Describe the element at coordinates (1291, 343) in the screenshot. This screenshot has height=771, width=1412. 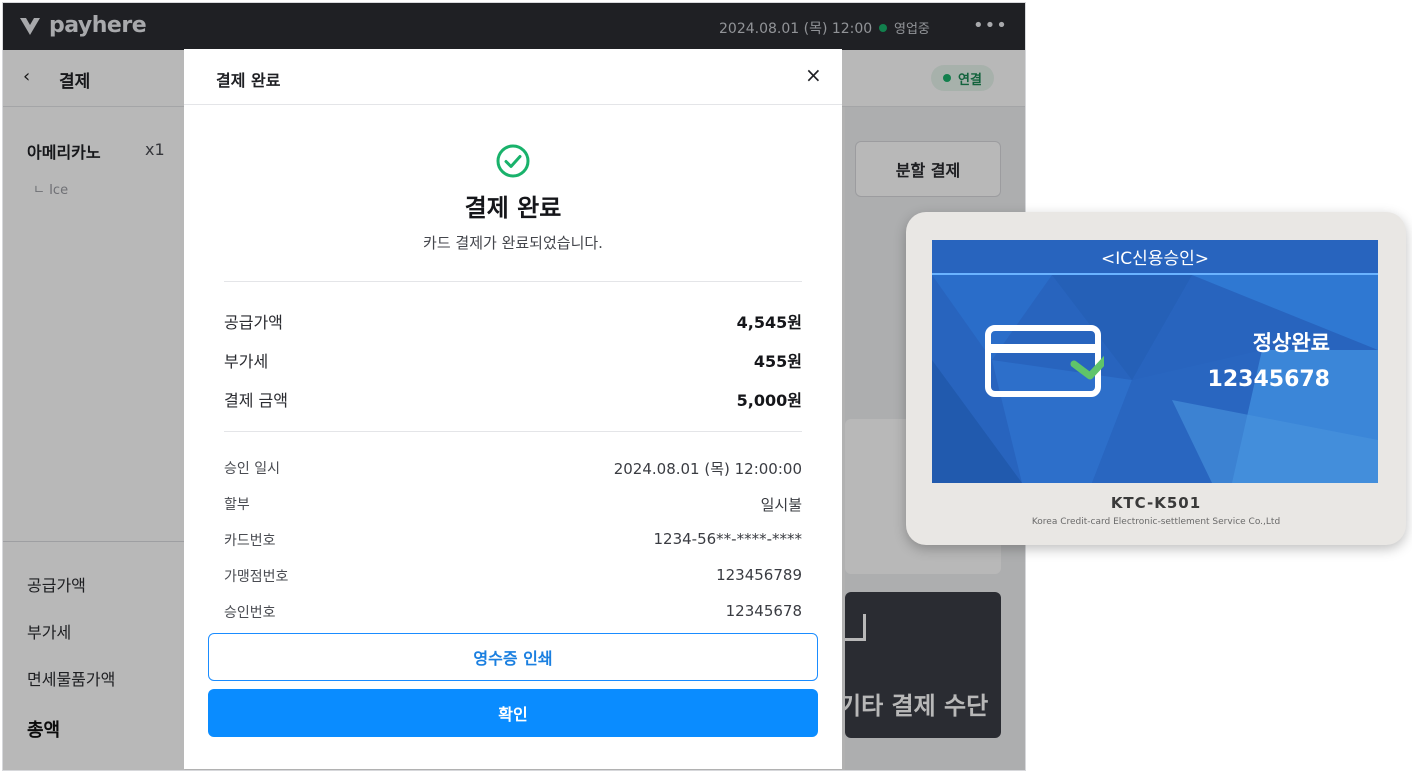
I see `approval-status: 정상완료` at that location.